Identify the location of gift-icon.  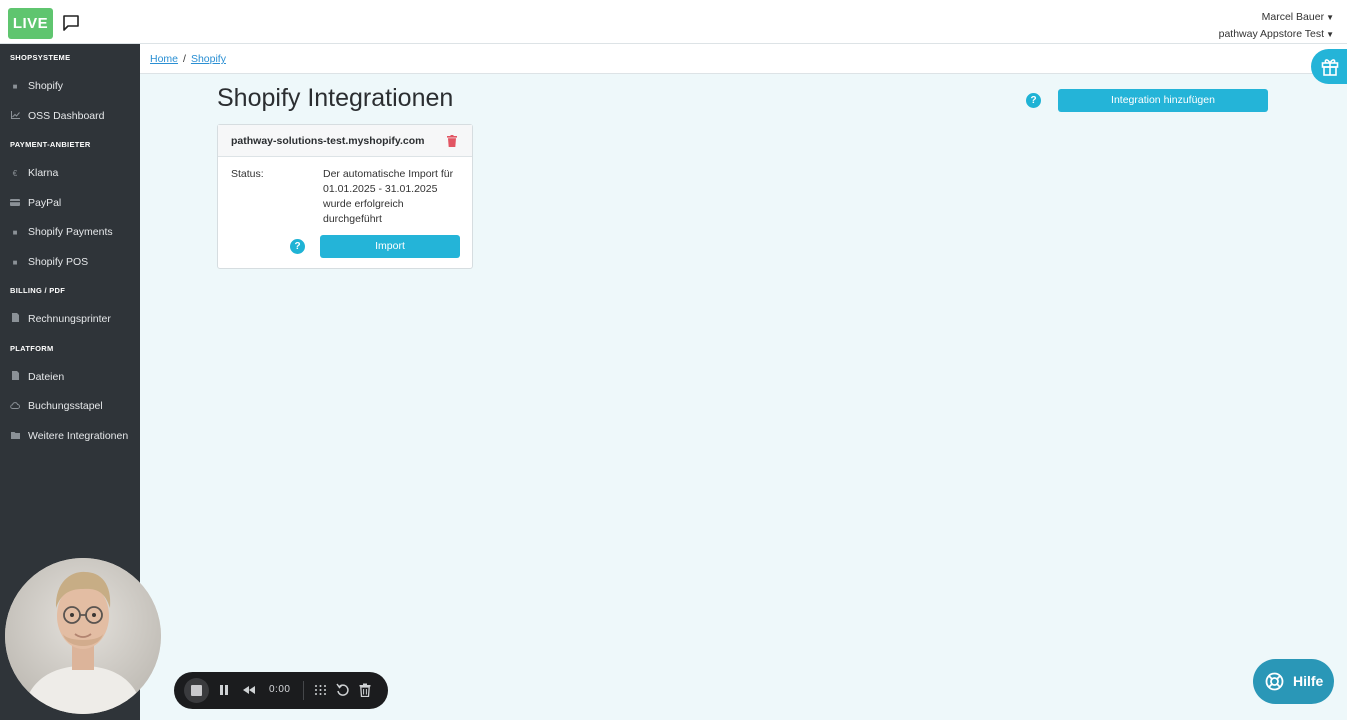
(1330, 67).